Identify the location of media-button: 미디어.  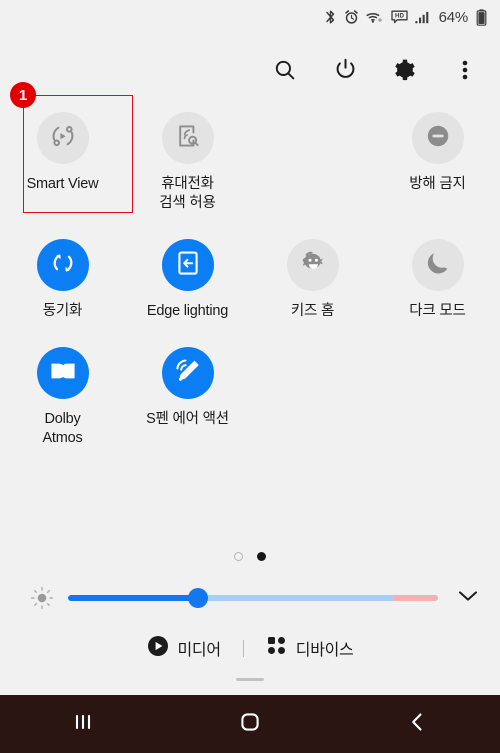
(184, 648).